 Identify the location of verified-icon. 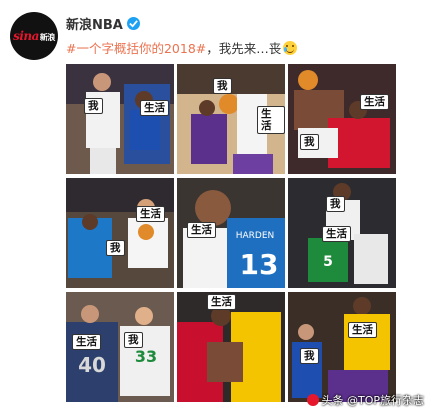
(133, 23).